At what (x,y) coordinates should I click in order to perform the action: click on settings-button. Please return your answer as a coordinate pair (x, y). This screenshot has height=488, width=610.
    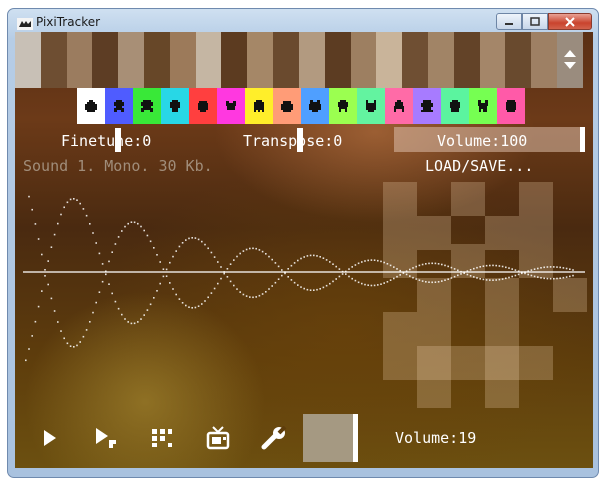
    Looking at the image, I should click on (274, 438).